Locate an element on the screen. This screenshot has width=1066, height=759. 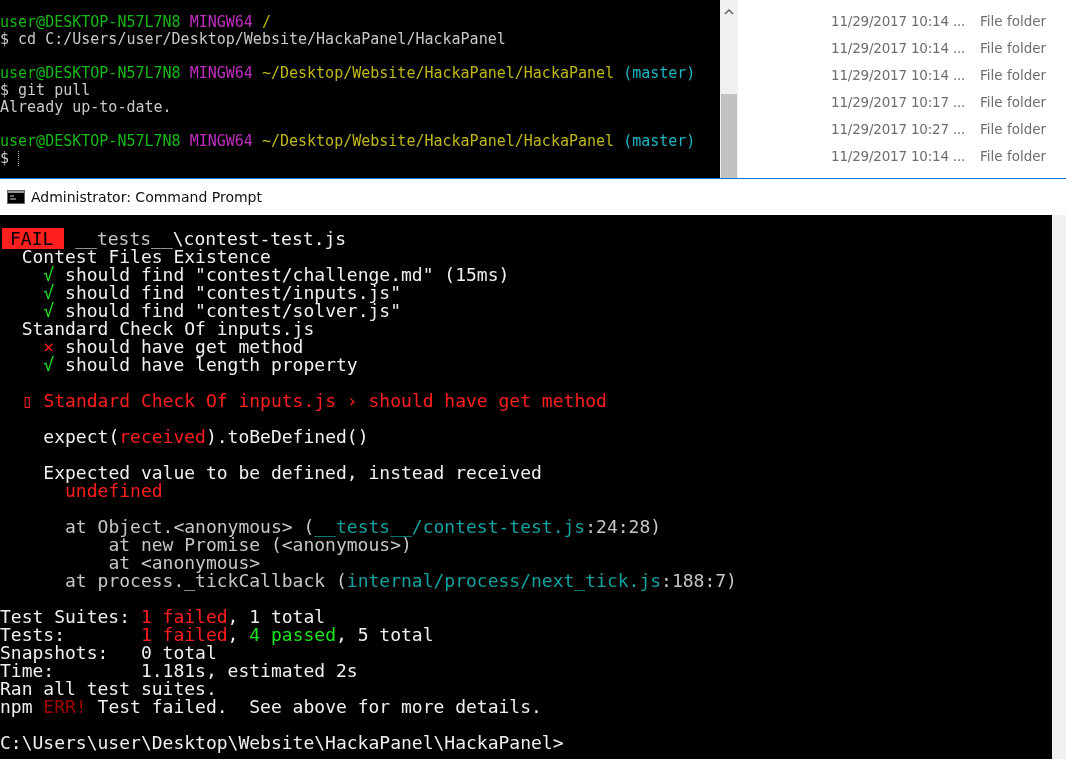
scroll-up-icon is located at coordinates (729, 12).